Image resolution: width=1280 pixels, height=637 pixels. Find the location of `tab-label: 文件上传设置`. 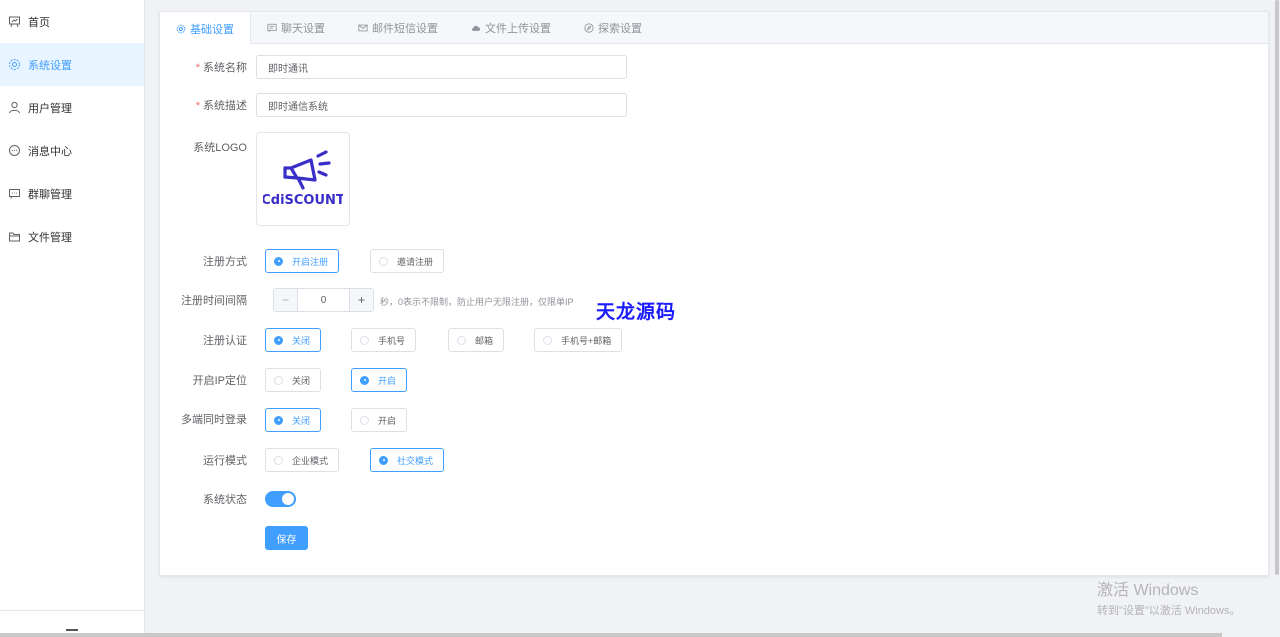

tab-label: 文件上传设置 is located at coordinates (518, 28).